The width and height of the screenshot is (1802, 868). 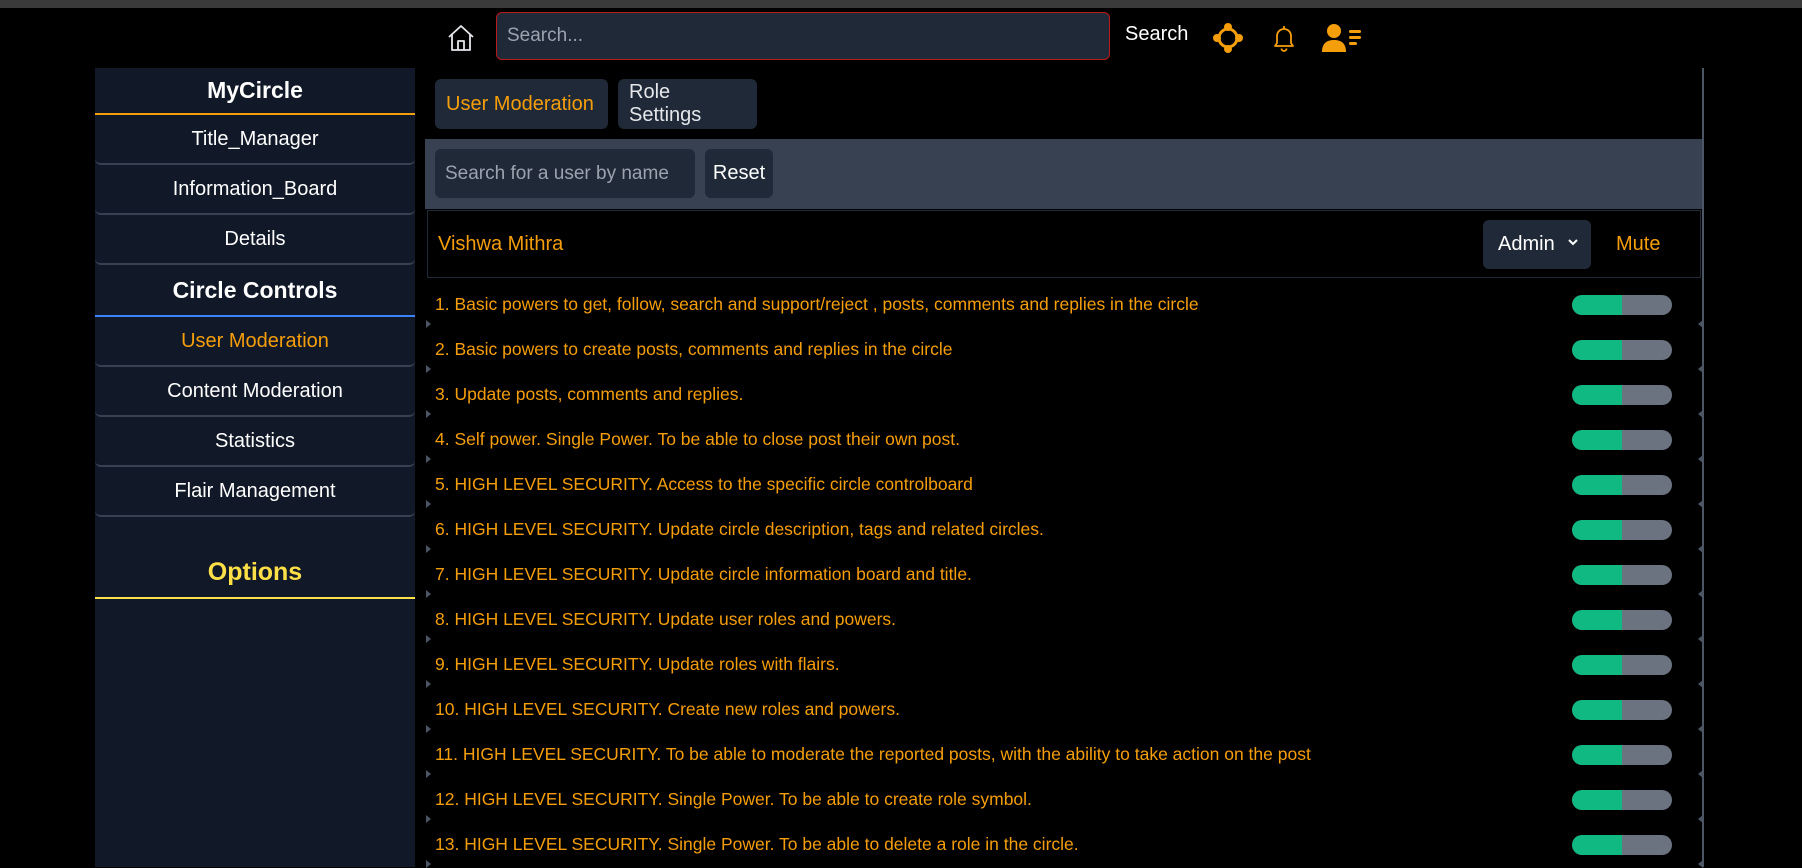 What do you see at coordinates (1064, 244) in the screenshot?
I see `user-row: Vishwa Mithra Admin Mute` at bounding box center [1064, 244].